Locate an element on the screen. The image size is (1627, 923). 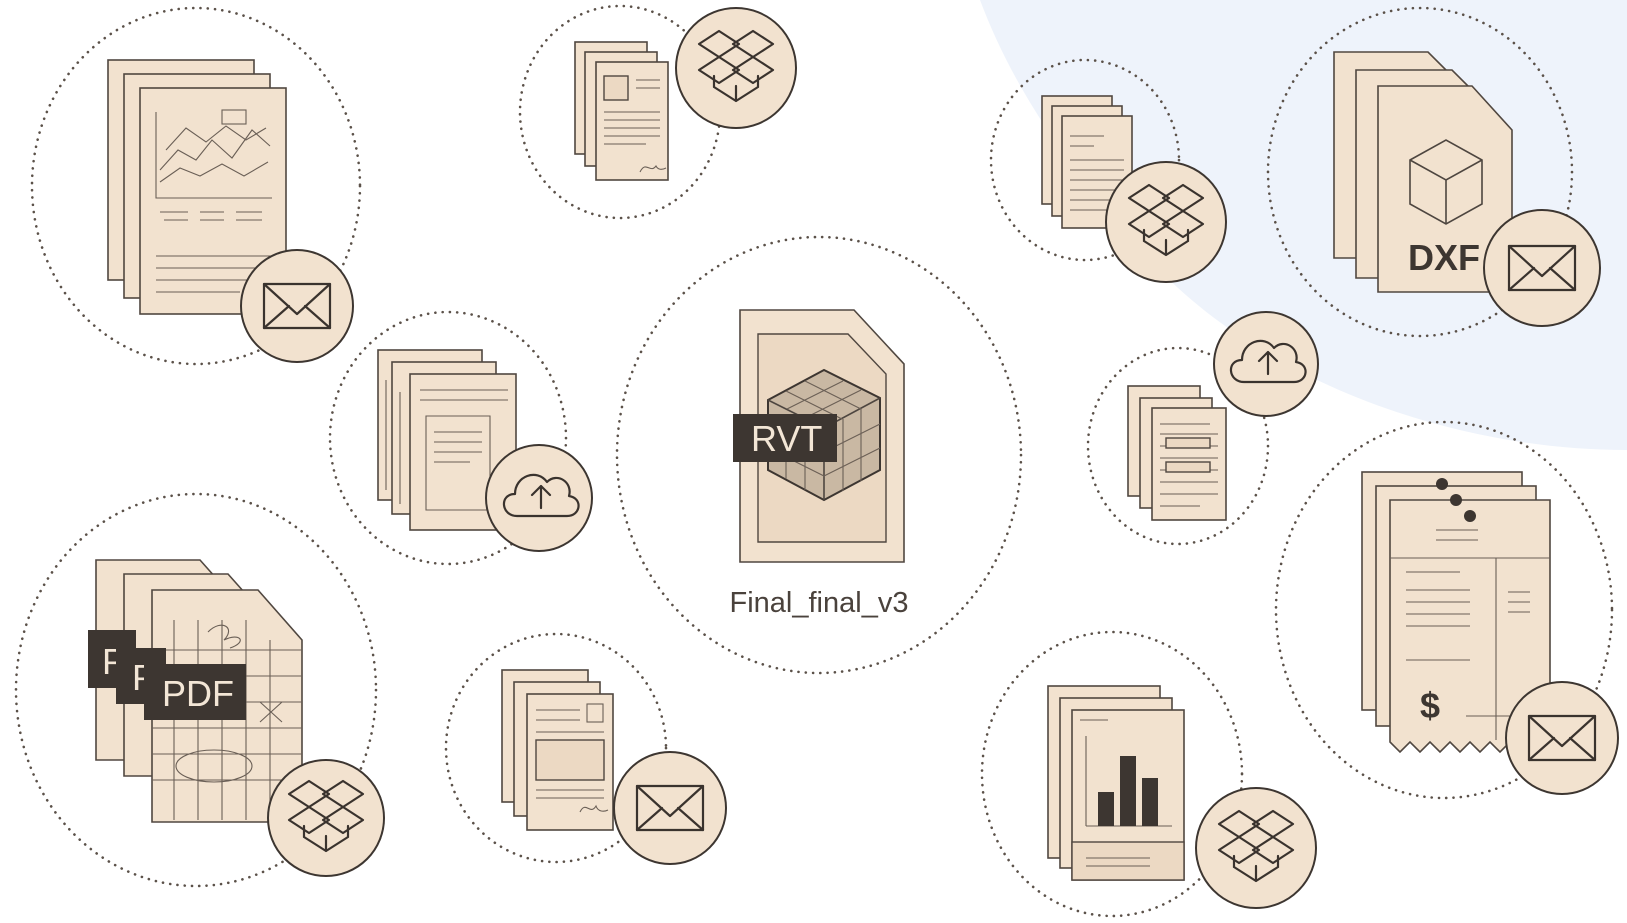
chart-doc-dropbox-group is located at coordinates (1148, 774).